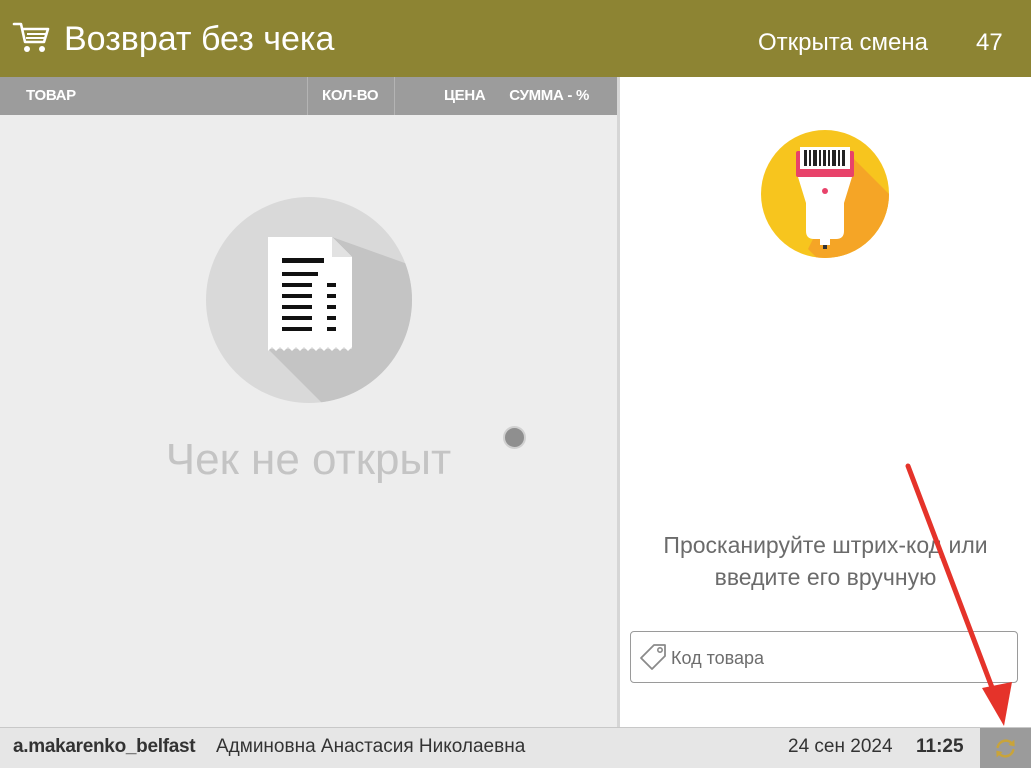  I want to click on user-login: a.makarenko_belfast, so click(104, 746).